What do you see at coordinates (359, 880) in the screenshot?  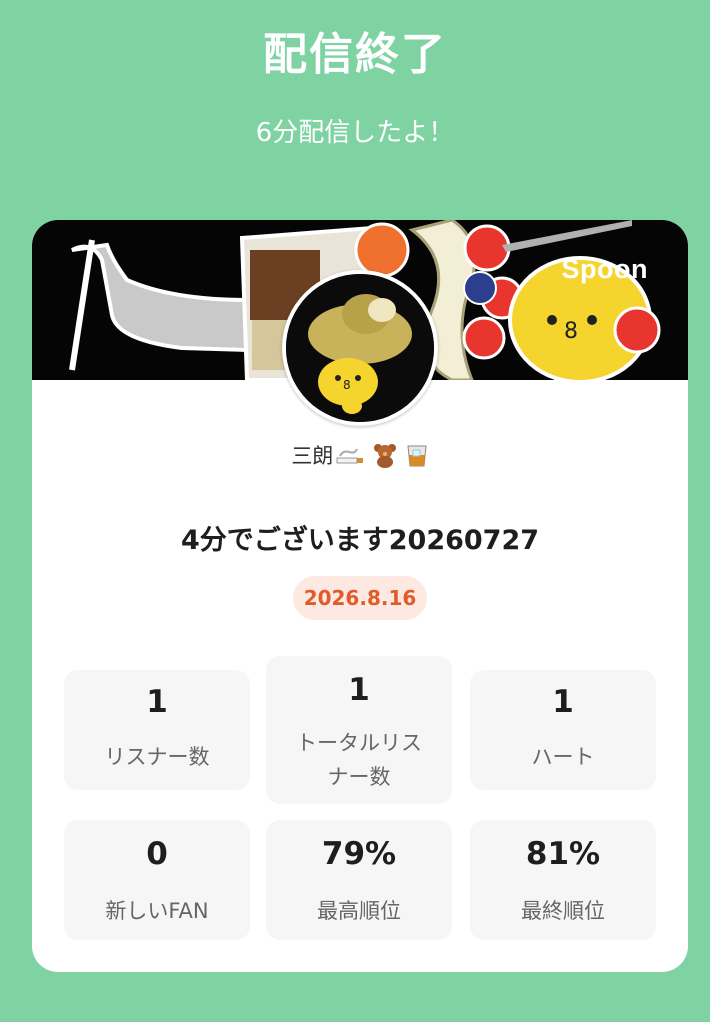 I see `stat-highest-rank: 79% 最高順位` at bounding box center [359, 880].